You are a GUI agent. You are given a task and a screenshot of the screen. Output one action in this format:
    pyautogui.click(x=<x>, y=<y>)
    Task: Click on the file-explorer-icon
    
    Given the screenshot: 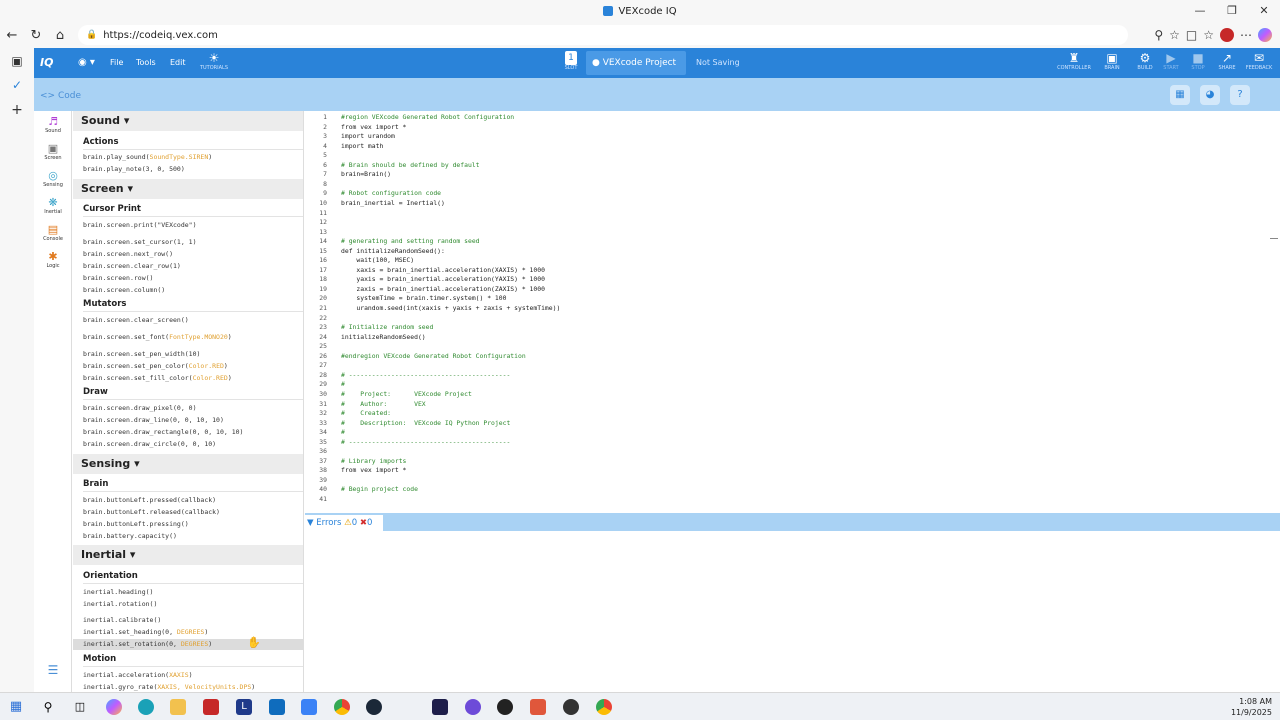 What is the action you would take?
    pyautogui.click(x=178, y=707)
    